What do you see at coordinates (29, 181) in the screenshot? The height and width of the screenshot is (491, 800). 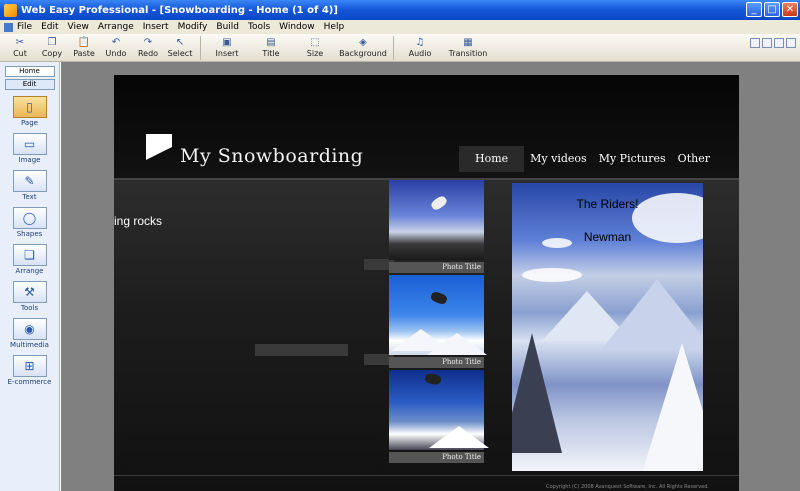 I see `text-icon: ✎` at bounding box center [29, 181].